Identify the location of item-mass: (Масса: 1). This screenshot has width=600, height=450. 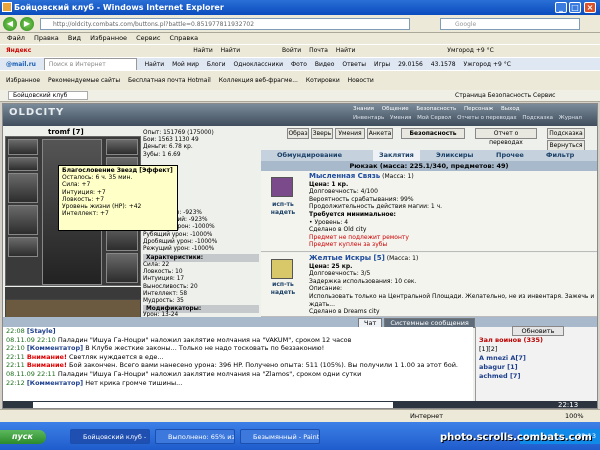
(402, 258).